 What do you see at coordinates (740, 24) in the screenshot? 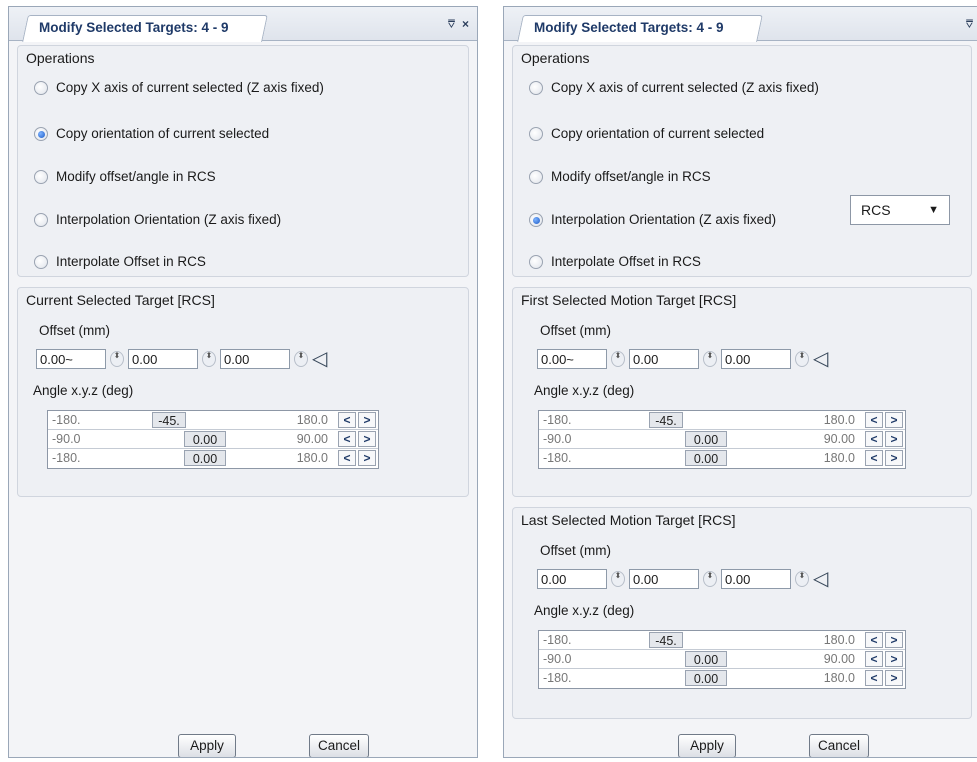
I see `panel-titlebar: Modify Selected Targets: 4 - 9 ⩢` at bounding box center [740, 24].